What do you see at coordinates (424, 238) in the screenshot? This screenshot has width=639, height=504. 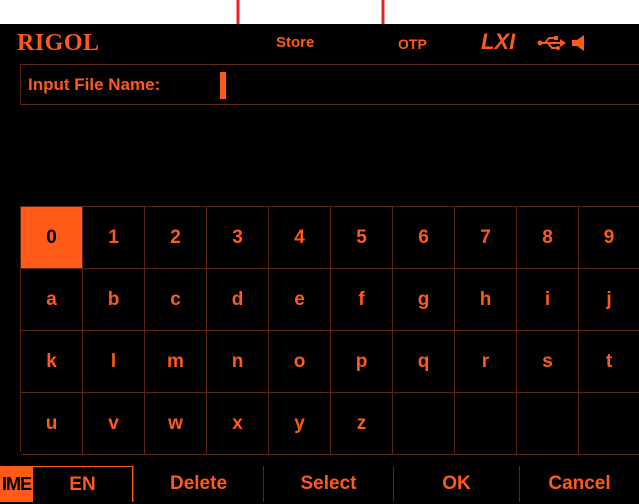 I see `keyboard-key: 6` at bounding box center [424, 238].